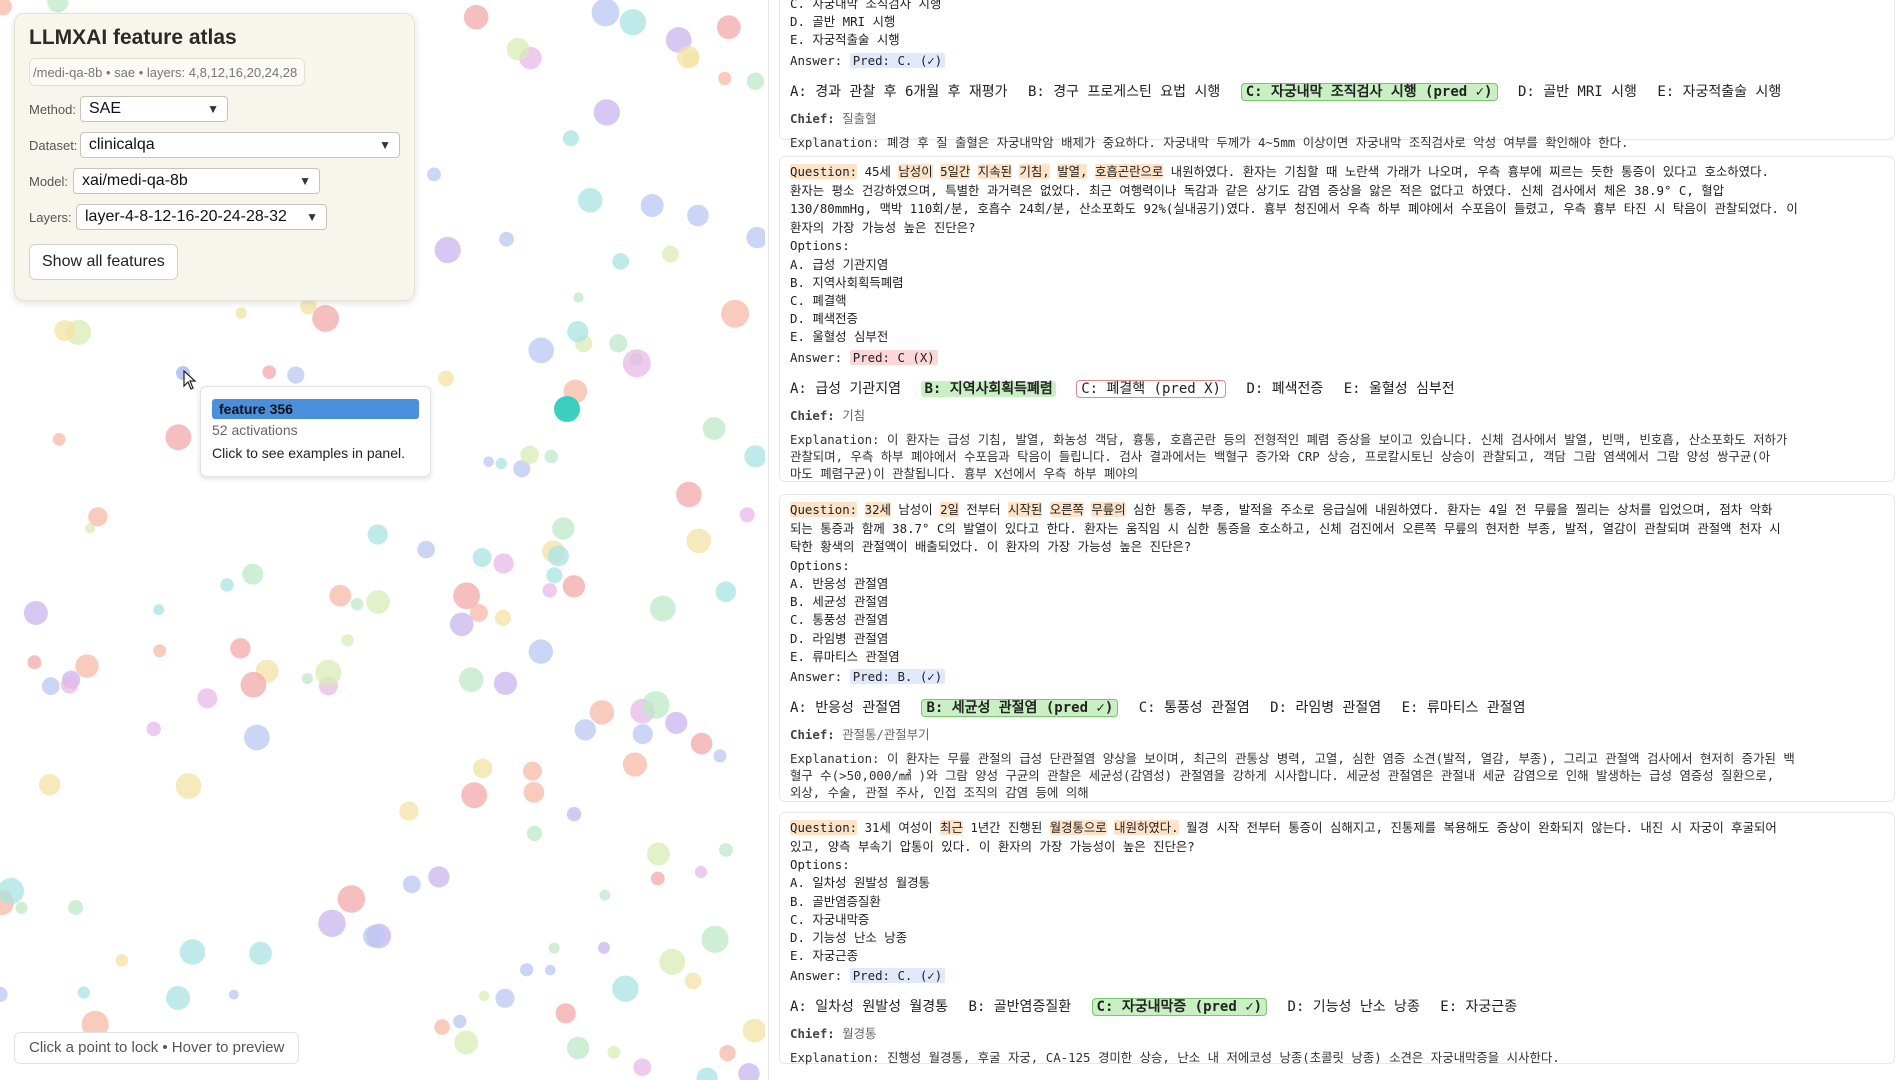  Describe the element at coordinates (239, 145) in the screenshot. I see `dataset-select: clinicalqa ▼` at that location.